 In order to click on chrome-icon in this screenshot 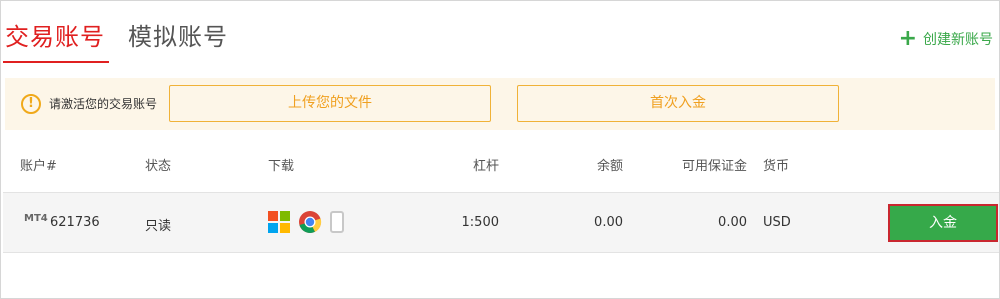, I will do `click(310, 222)`.